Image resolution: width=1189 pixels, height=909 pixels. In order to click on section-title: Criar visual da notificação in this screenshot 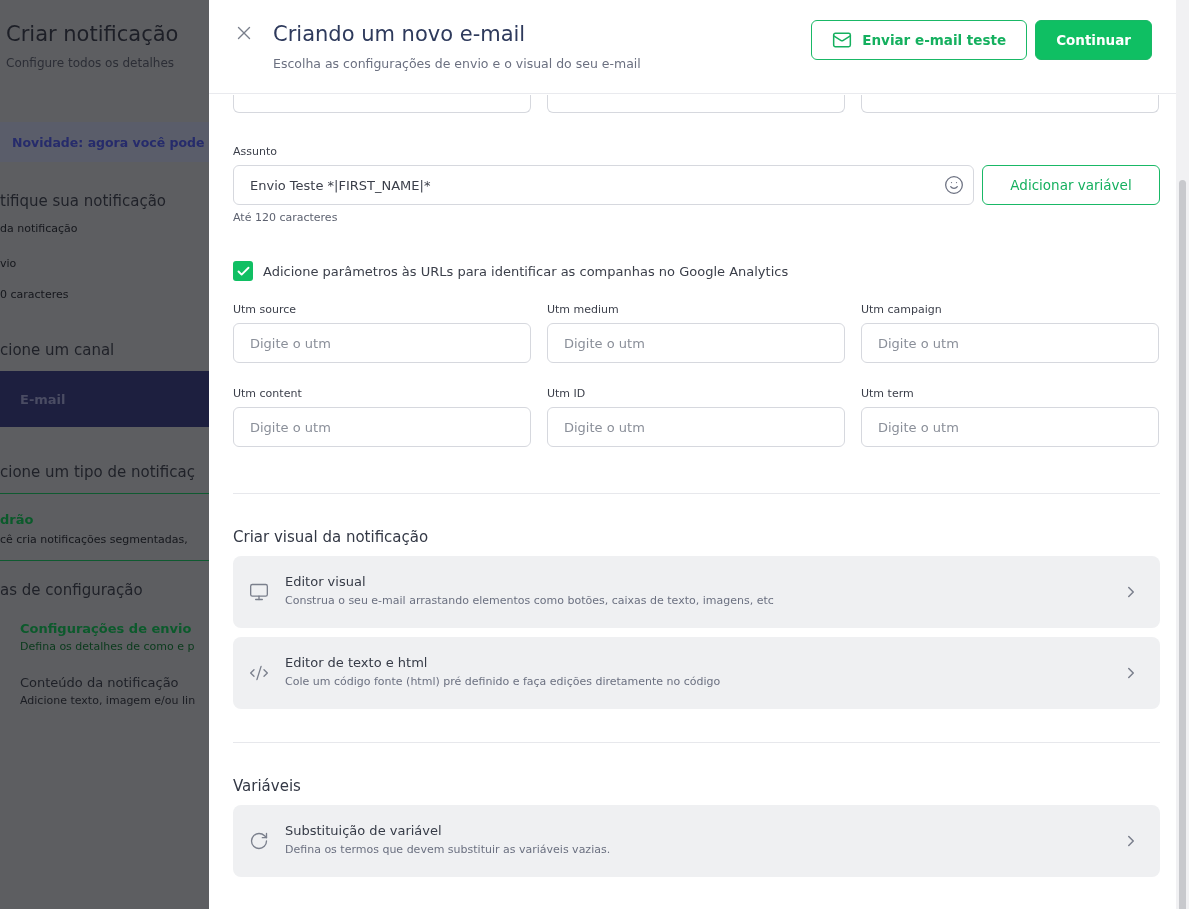, I will do `click(331, 537)`.